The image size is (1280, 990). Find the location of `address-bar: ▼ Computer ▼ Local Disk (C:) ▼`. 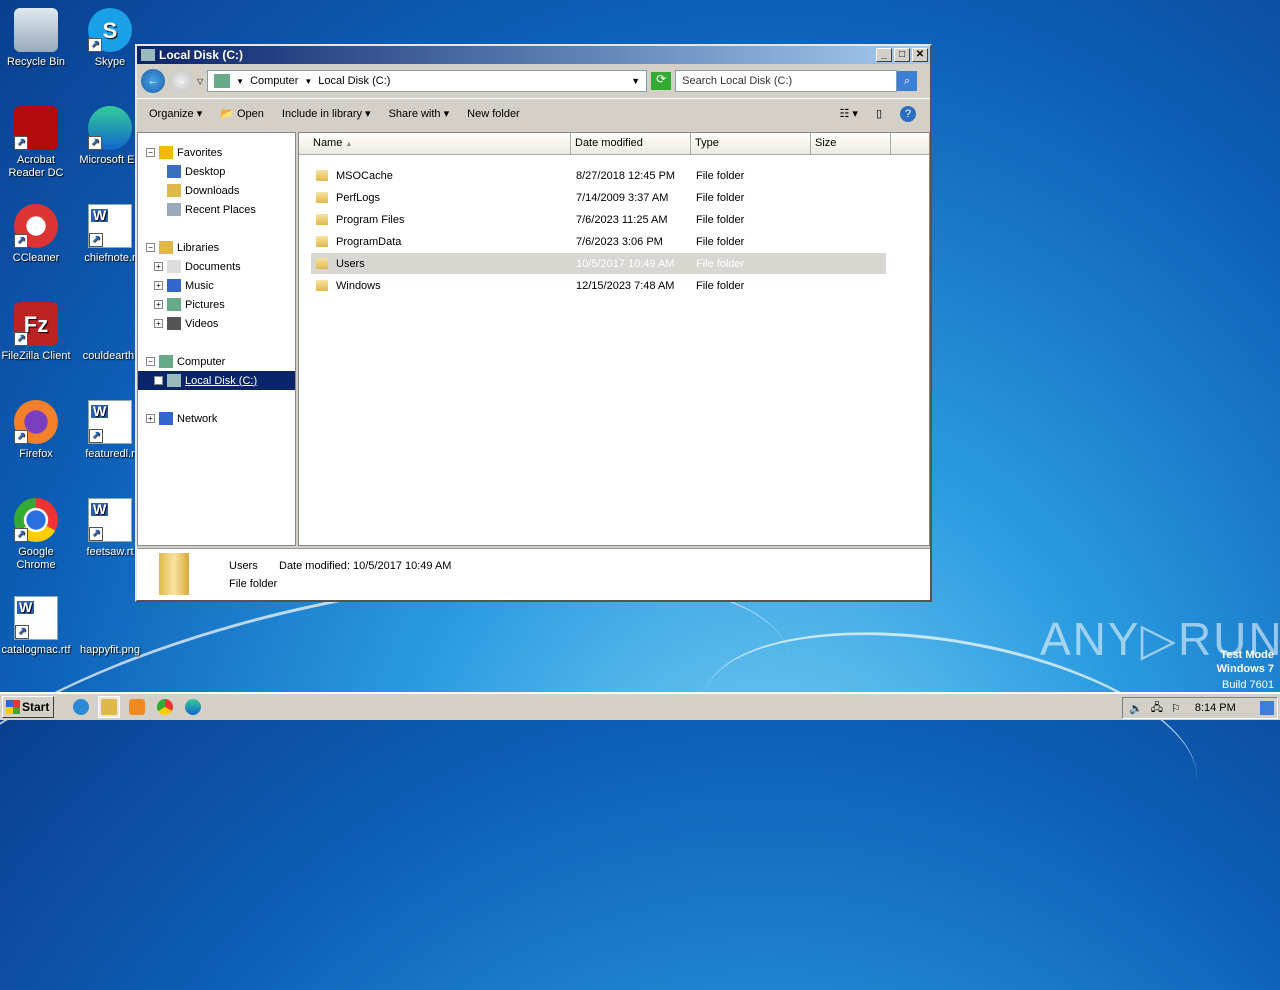

address-bar: ▼ Computer ▼ Local Disk (C:) ▼ is located at coordinates (427, 81).